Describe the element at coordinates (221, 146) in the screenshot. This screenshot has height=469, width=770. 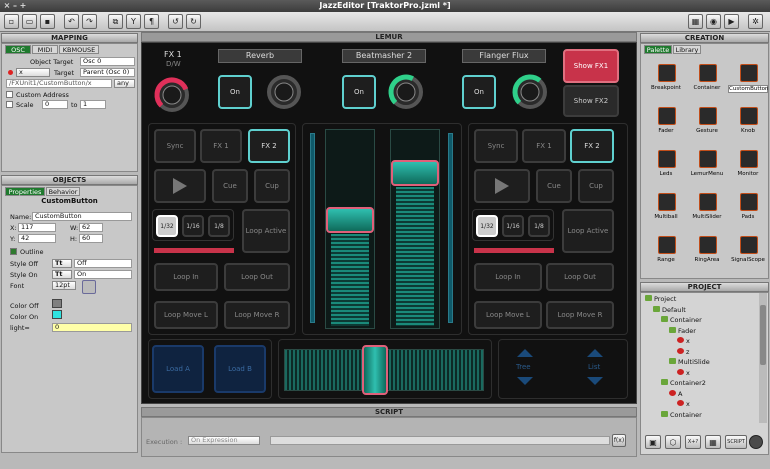
I see `left-fx1-button: FX 1` at that location.